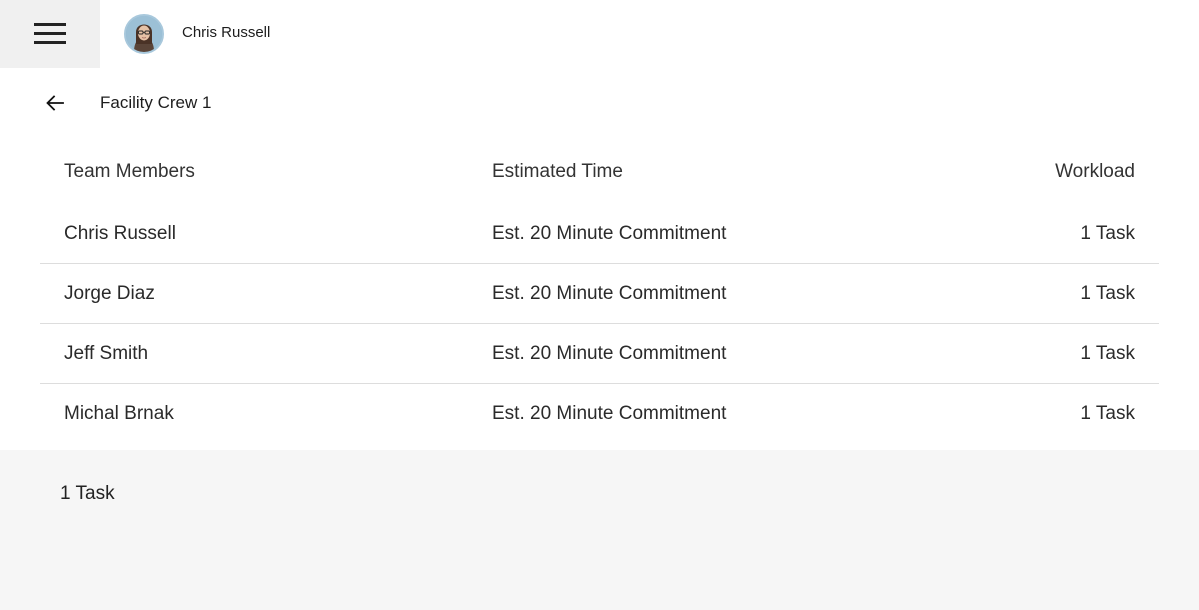 Image resolution: width=1199 pixels, height=610 pixels. What do you see at coordinates (599, 34) in the screenshot?
I see `top-bar: Chris Russell` at bounding box center [599, 34].